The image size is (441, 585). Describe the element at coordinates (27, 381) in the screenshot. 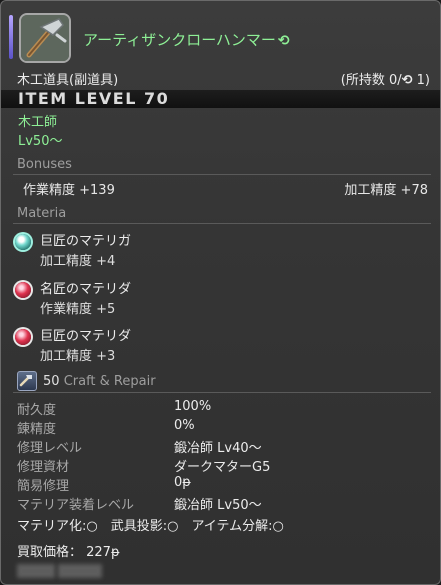

I see `craft-repair-icon` at that location.